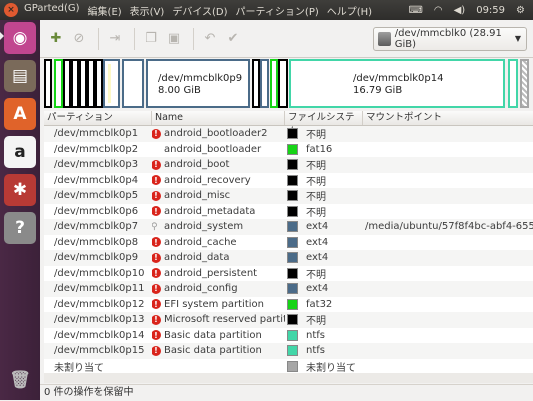 This screenshot has height=401, width=533. I want to click on table-row: /dev/mmcblk0p15! Basic data partition ntfs, so click(288, 351).